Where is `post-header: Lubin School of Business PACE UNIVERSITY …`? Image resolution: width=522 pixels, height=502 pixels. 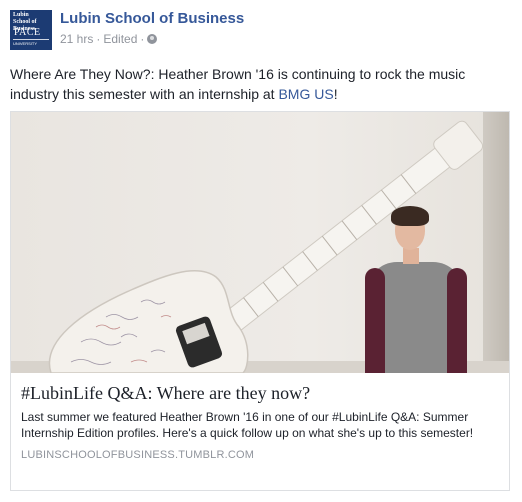 post-header: Lubin School of Business PACE UNIVERSITY … is located at coordinates (260, 31).